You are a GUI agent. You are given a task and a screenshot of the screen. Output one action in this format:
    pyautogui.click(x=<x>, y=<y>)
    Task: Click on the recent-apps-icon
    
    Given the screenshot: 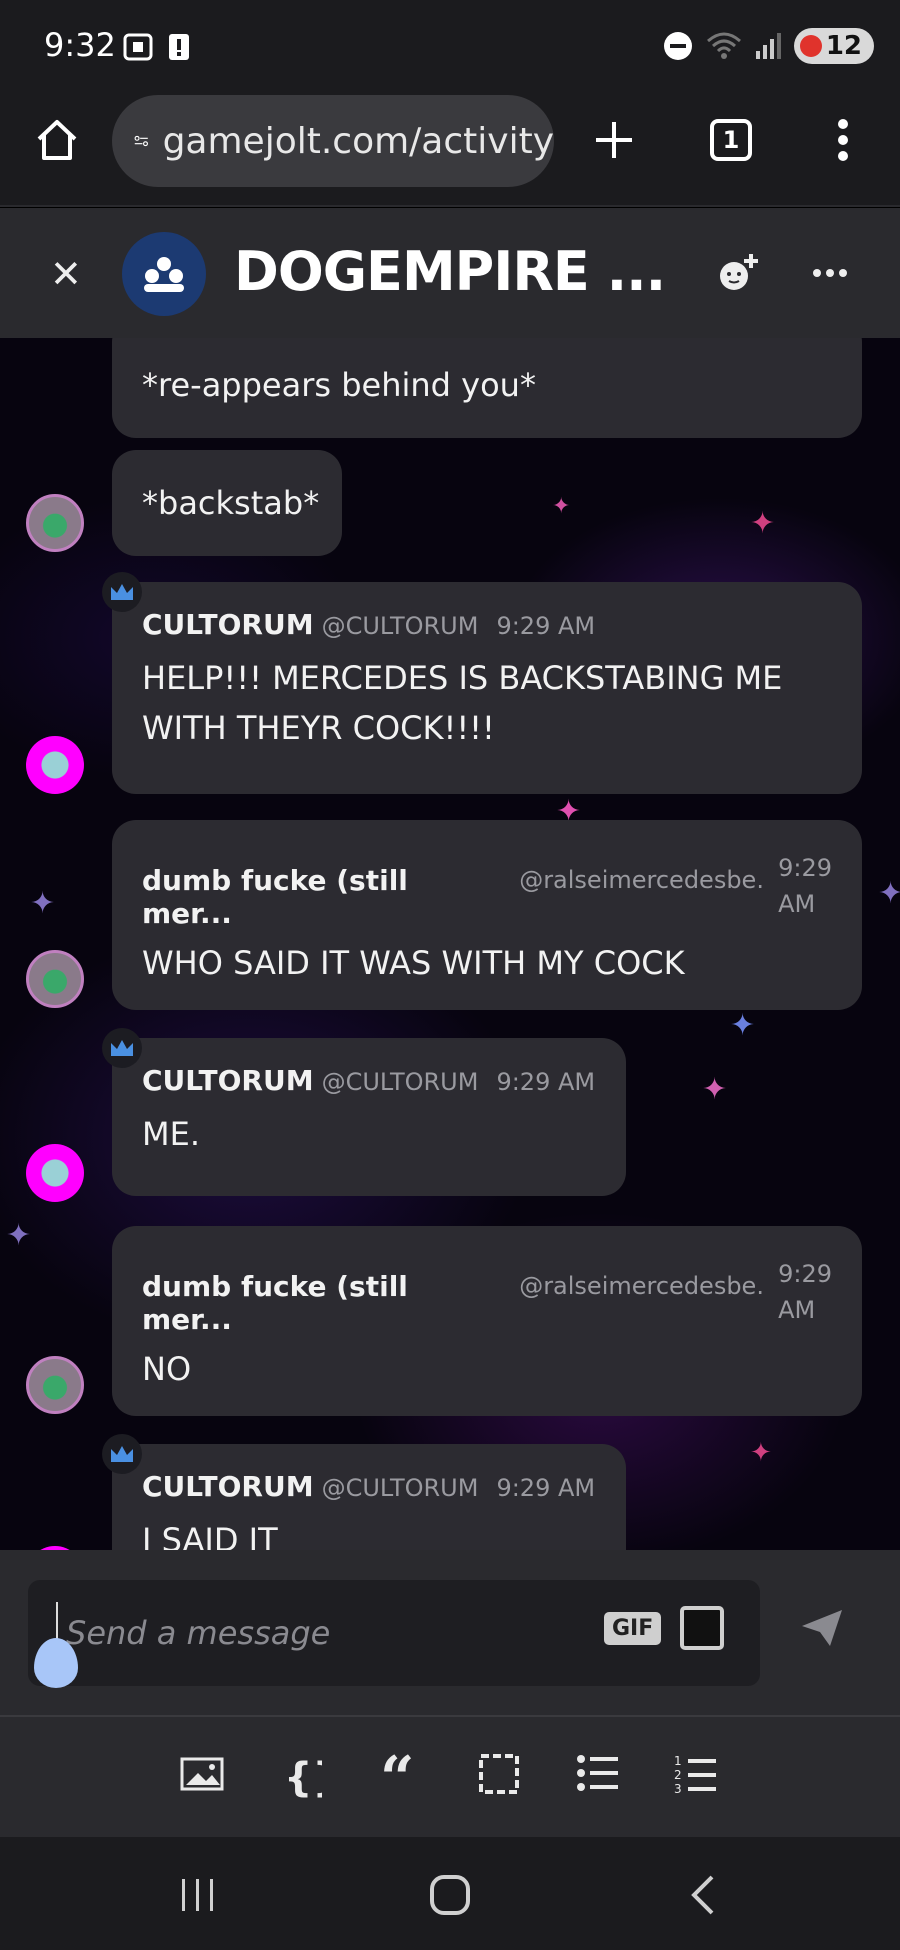 What is the action you would take?
    pyautogui.click(x=198, y=1895)
    